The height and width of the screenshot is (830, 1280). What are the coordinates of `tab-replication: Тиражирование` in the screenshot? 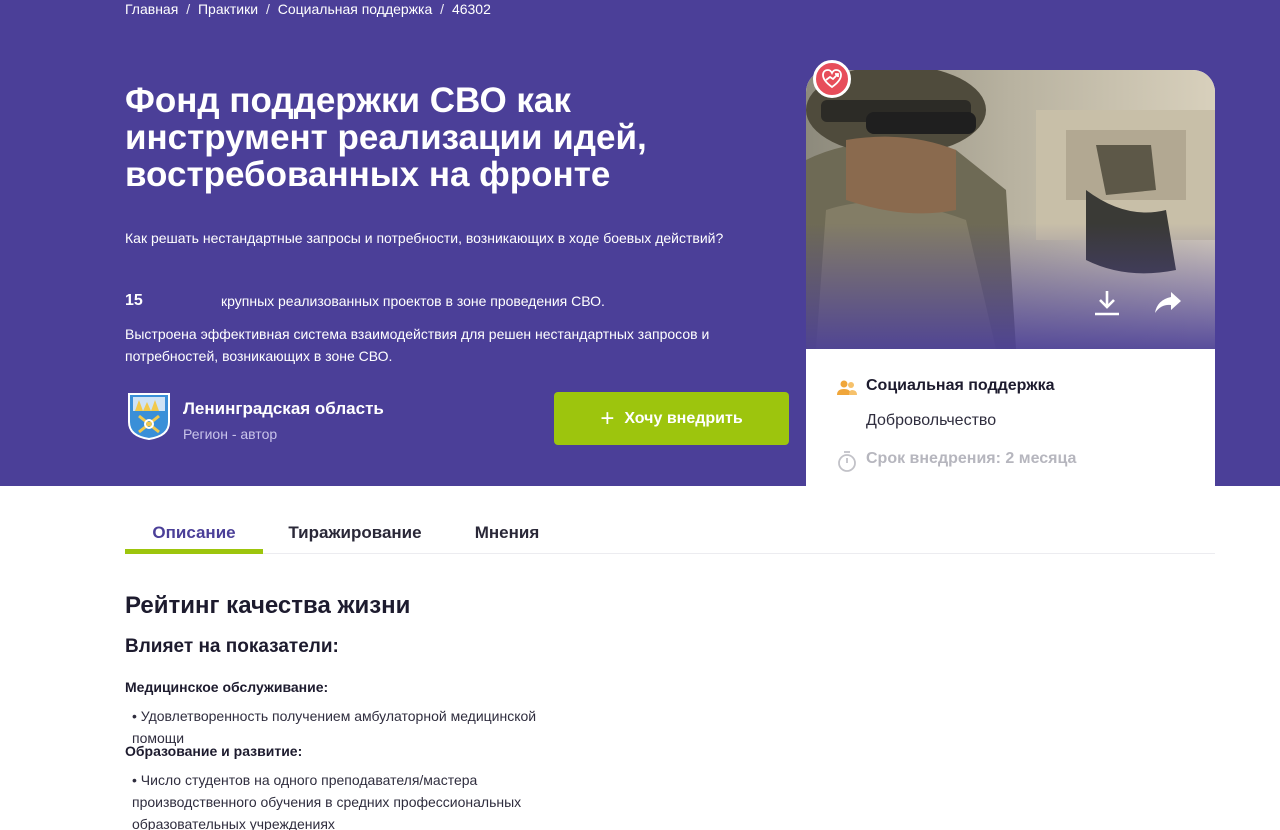 It's located at (355, 533).